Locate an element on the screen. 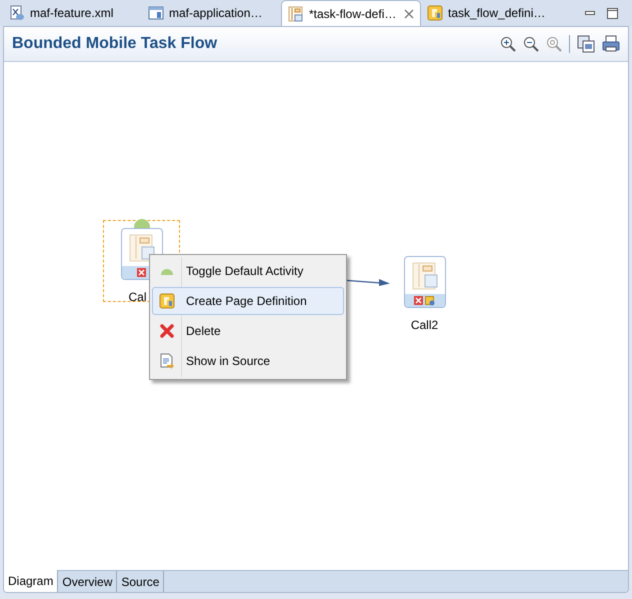  editor-page-tab: Overview is located at coordinates (88, 581).